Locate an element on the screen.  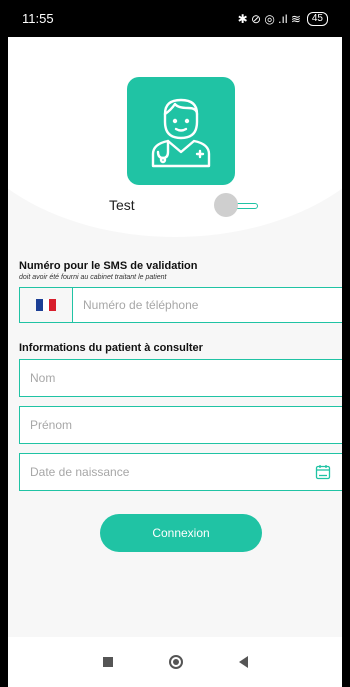
nom-field is located at coordinates (180, 378).